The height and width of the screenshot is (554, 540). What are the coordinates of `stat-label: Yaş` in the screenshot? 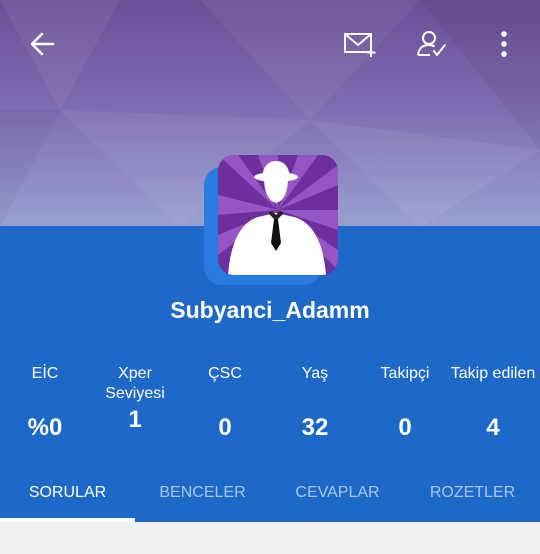 It's located at (315, 373).